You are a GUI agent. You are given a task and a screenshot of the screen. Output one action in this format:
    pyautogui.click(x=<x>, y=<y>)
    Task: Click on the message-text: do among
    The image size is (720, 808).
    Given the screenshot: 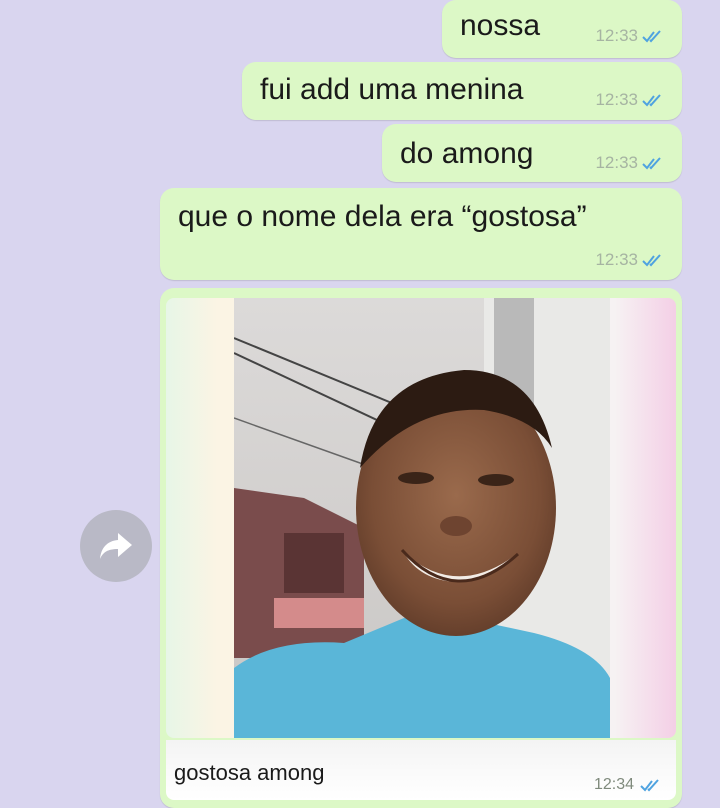 What is the action you would take?
    pyautogui.click(x=467, y=153)
    